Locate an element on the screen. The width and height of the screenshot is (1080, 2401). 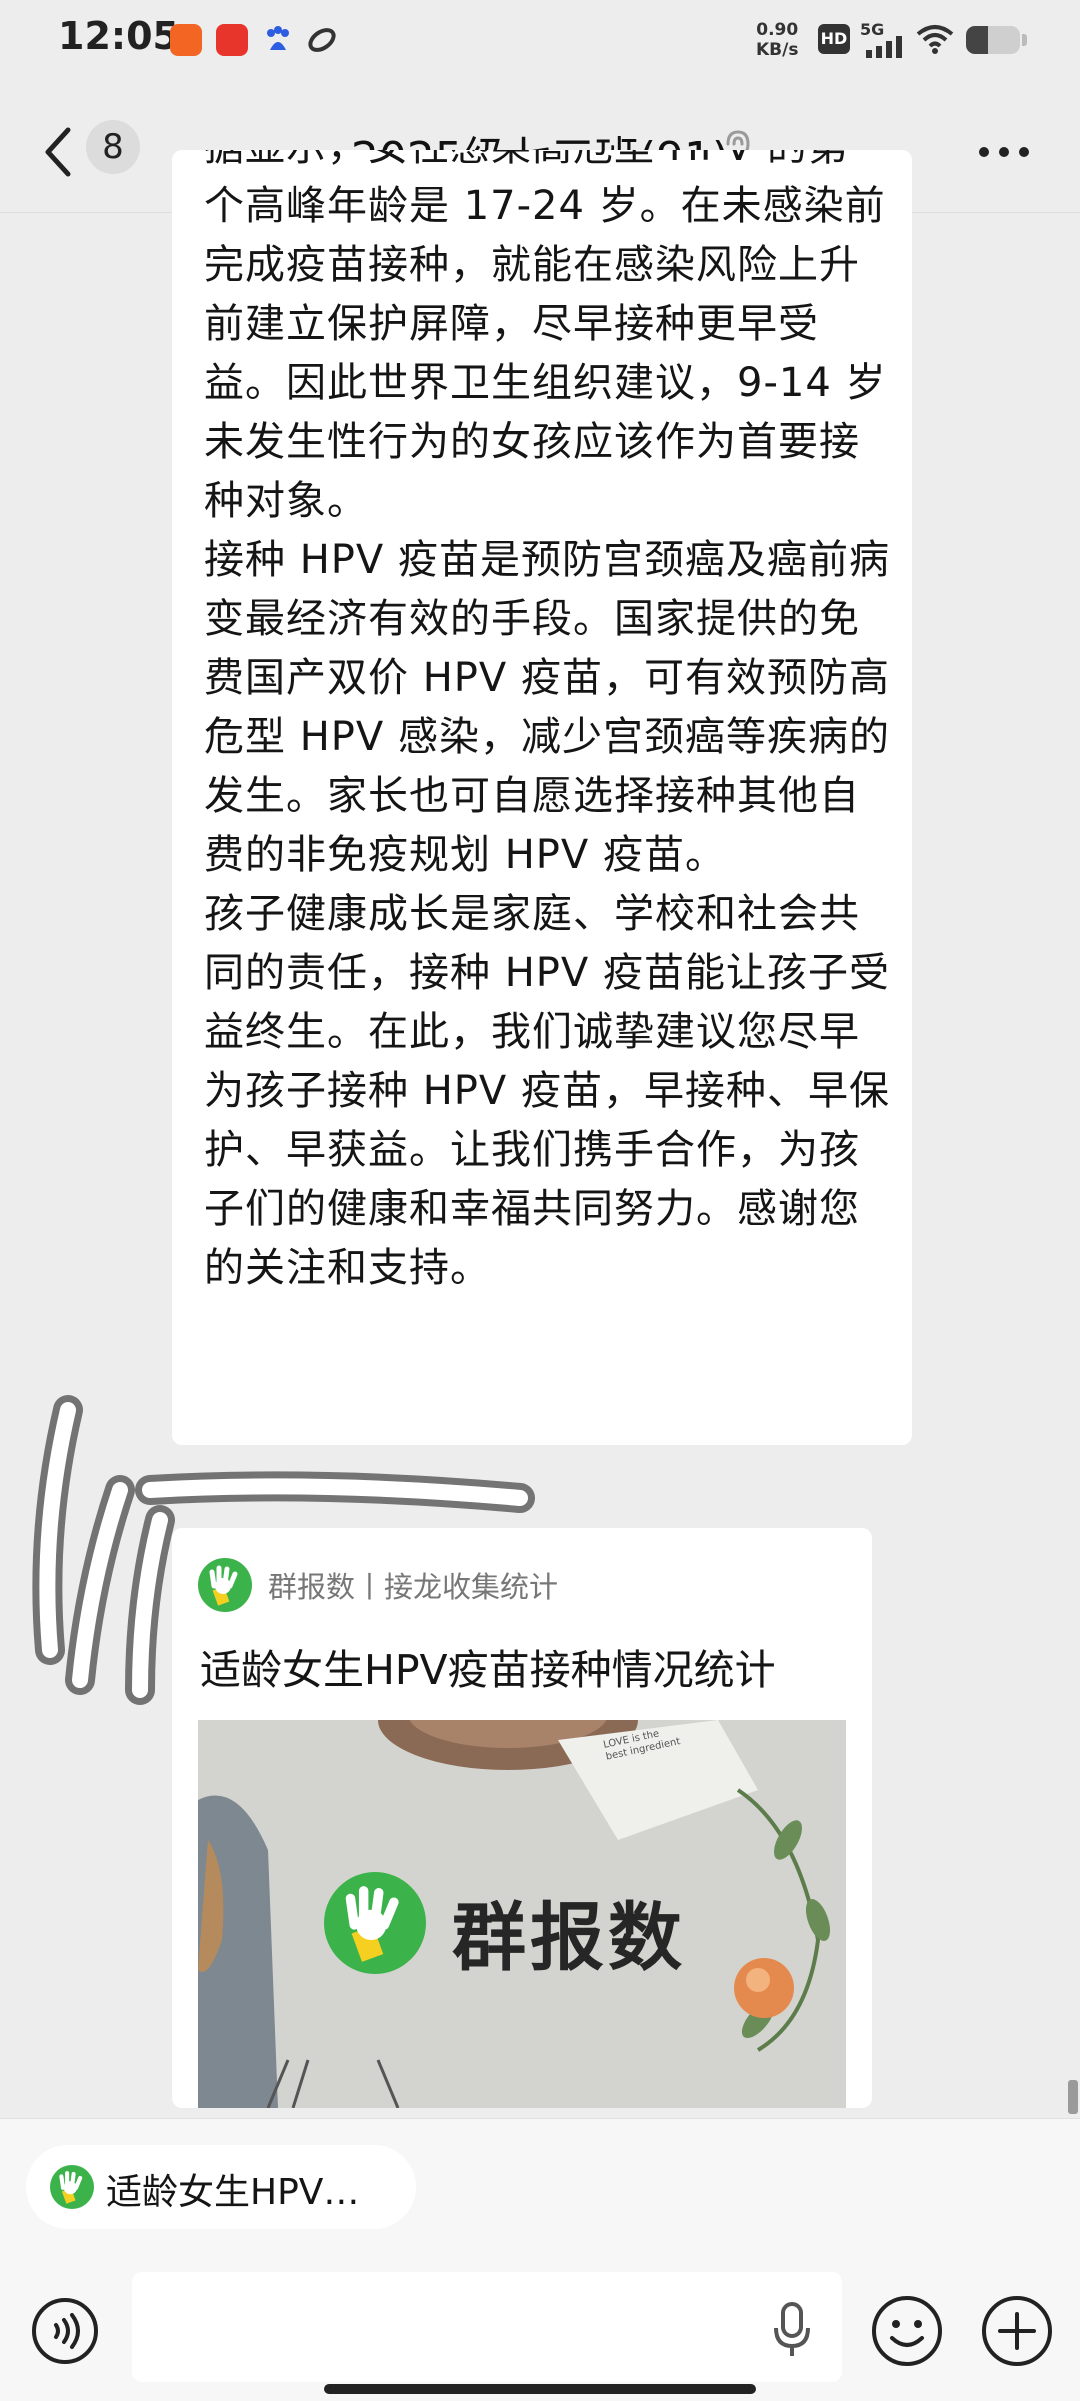
input-bar is located at coordinates (540, 2333).